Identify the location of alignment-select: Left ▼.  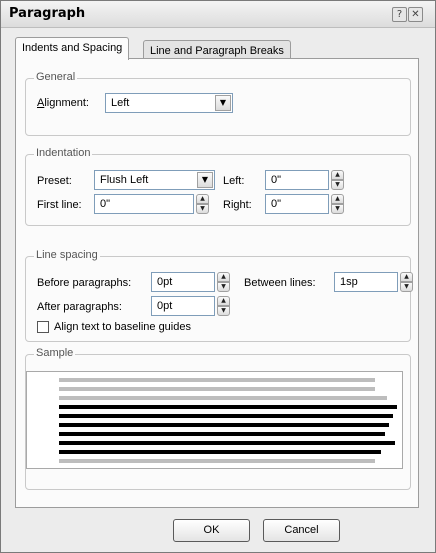
(169, 103).